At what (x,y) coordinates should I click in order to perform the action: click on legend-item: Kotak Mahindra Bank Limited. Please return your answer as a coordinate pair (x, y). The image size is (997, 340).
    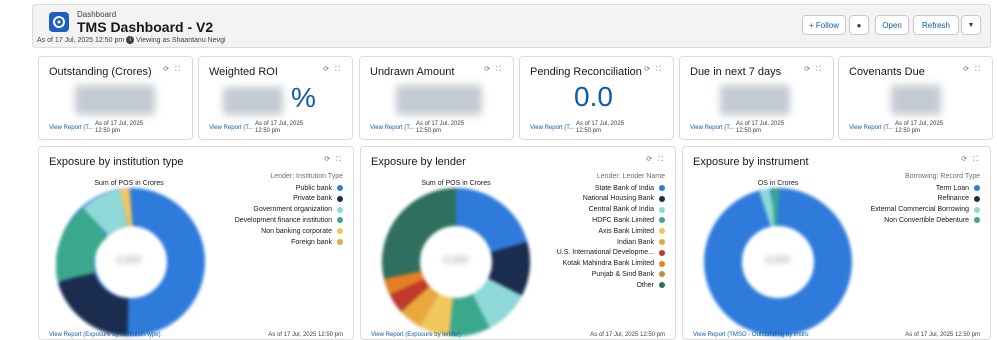
    Looking at the image, I should click on (614, 264).